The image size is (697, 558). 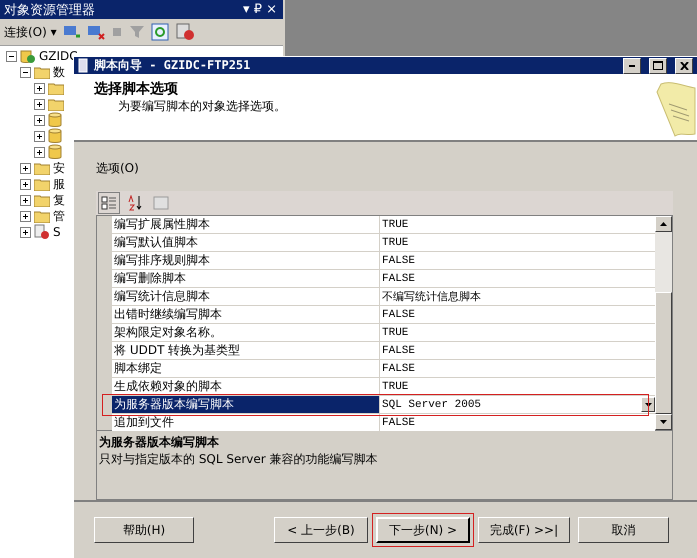 I want to click on minimize-button, so click(x=632, y=66).